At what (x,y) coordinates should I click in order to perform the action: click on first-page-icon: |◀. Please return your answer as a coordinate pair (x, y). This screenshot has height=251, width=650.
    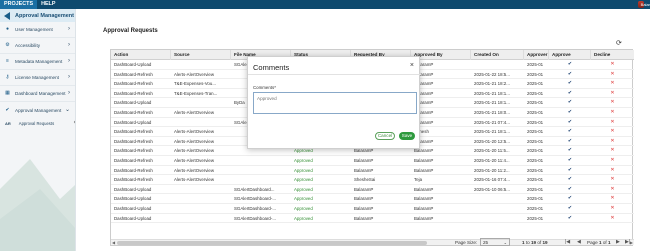
    Looking at the image, I should click on (567, 242).